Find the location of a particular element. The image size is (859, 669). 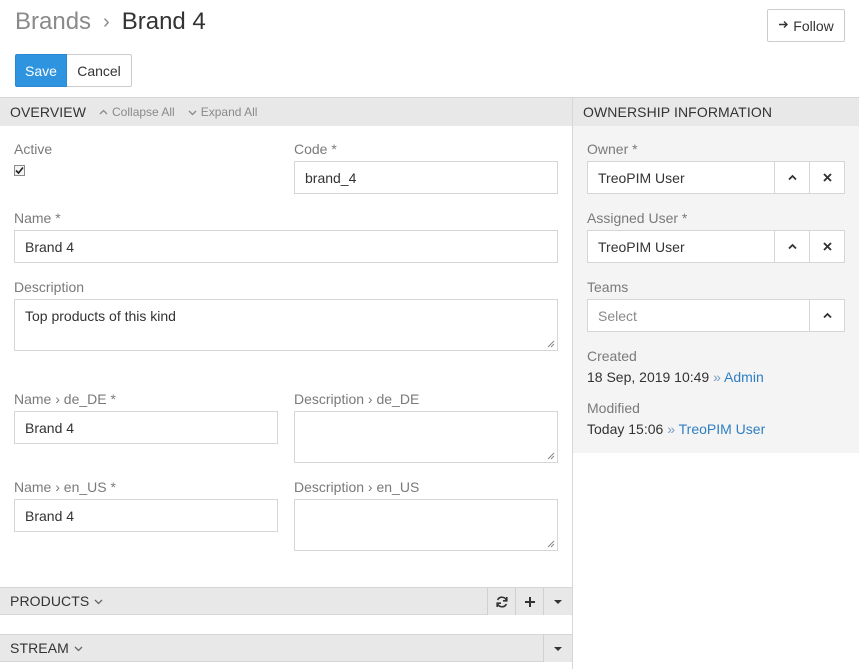

owner-clear-button is located at coordinates (826, 177).